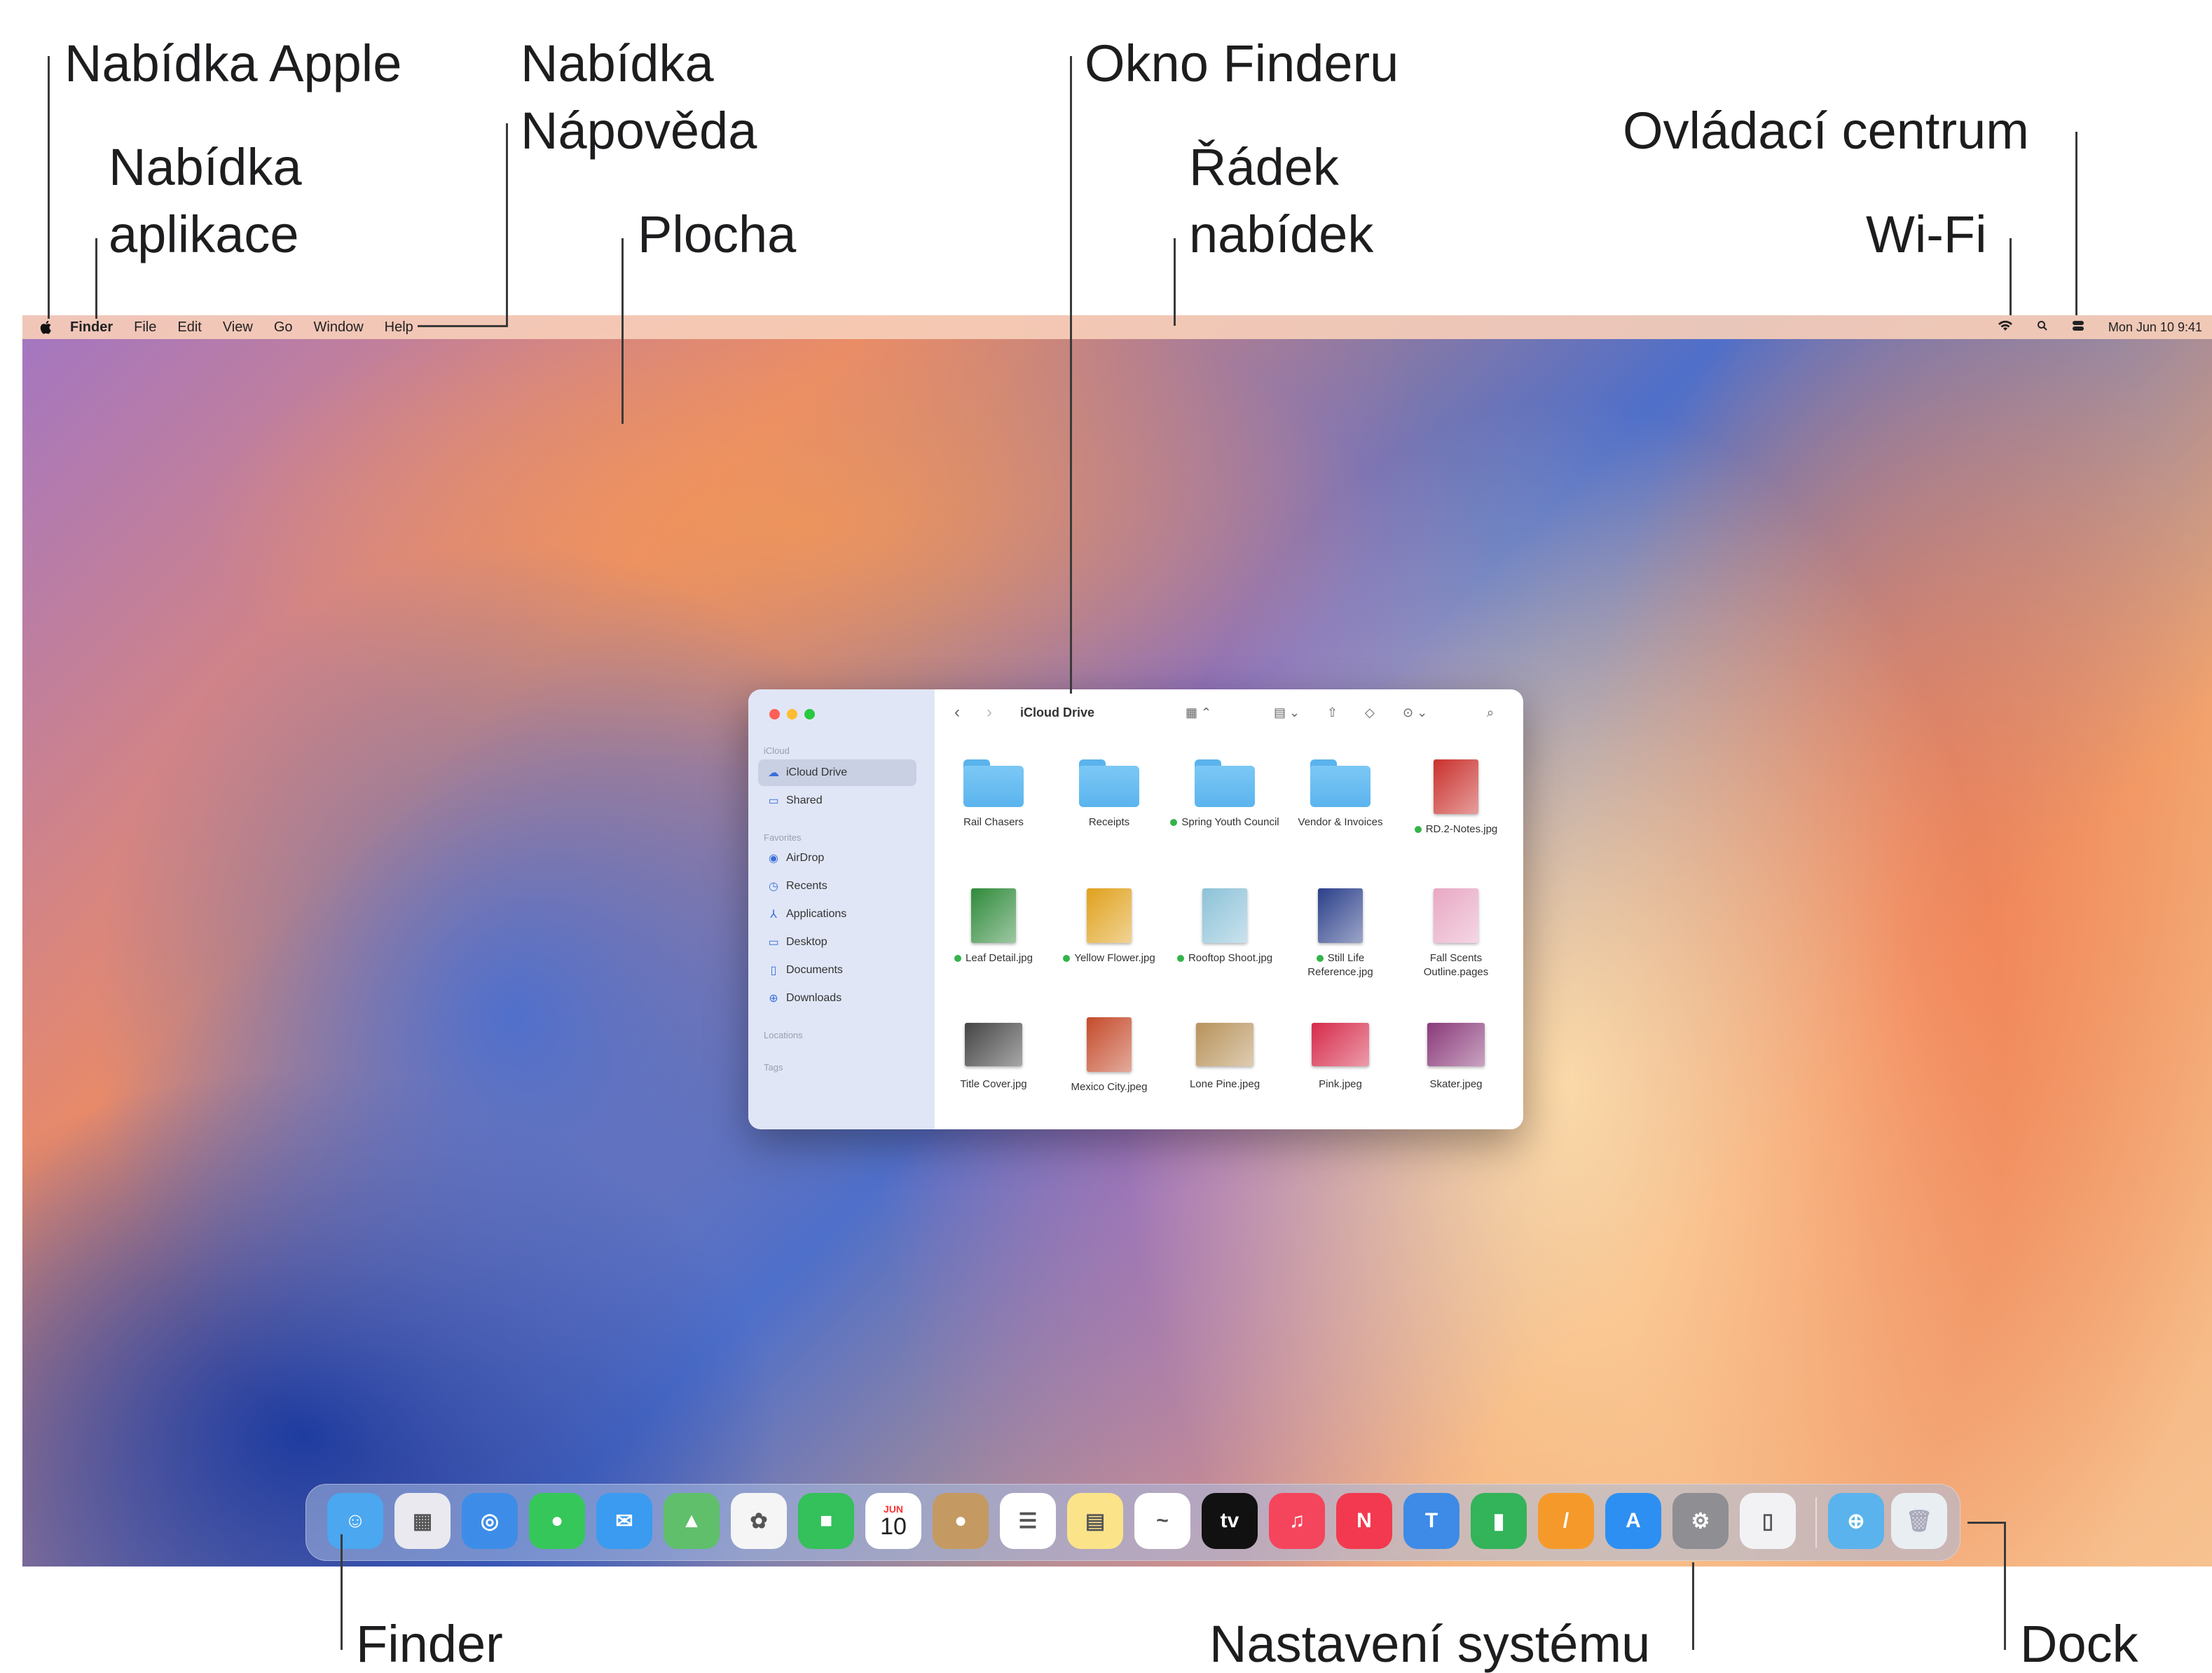 This screenshot has height=1673, width=2212. Describe the element at coordinates (1109, 926) in the screenshot. I see `file-item: Yellow Flower.jpg` at that location.